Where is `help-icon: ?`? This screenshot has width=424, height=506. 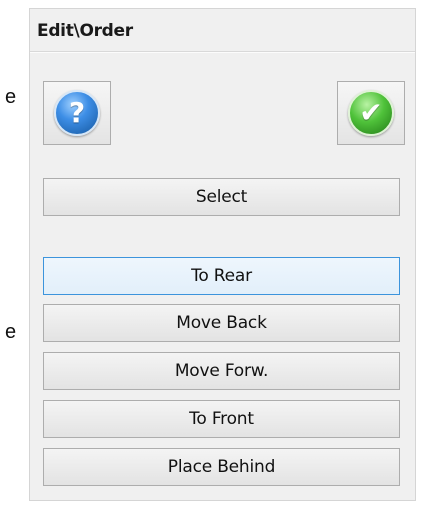 help-icon: ? is located at coordinates (77, 113).